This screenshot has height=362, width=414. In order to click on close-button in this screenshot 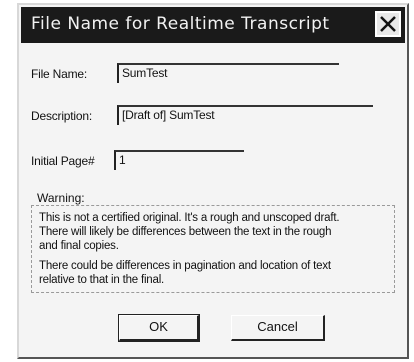, I will do `click(388, 24)`.